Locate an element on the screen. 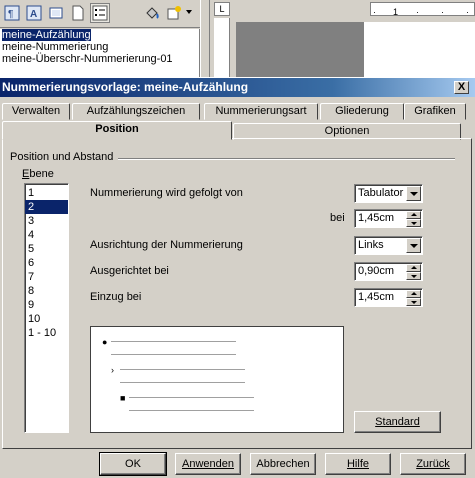 This screenshot has height=478, width=475. document-canvas is located at coordinates (355, 52).